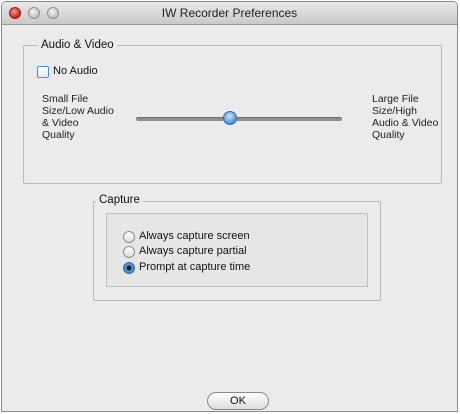 The width and height of the screenshot is (460, 414). What do you see at coordinates (193, 251) in the screenshot?
I see `always-capture-partial-label: Always capture partial` at bounding box center [193, 251].